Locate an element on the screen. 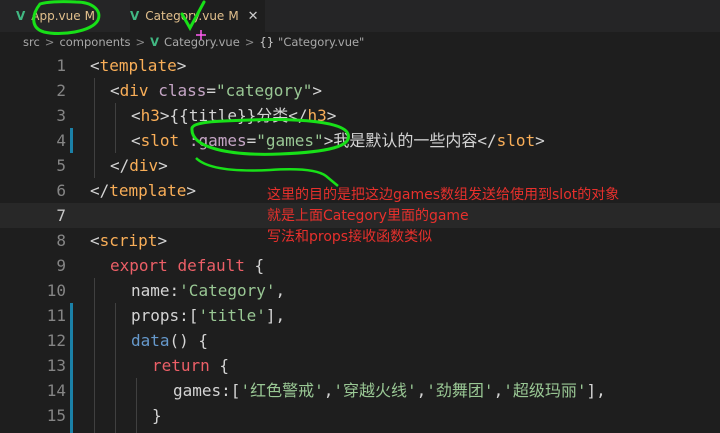 The width and height of the screenshot is (720, 433). close-icon: ✕ is located at coordinates (253, 16).